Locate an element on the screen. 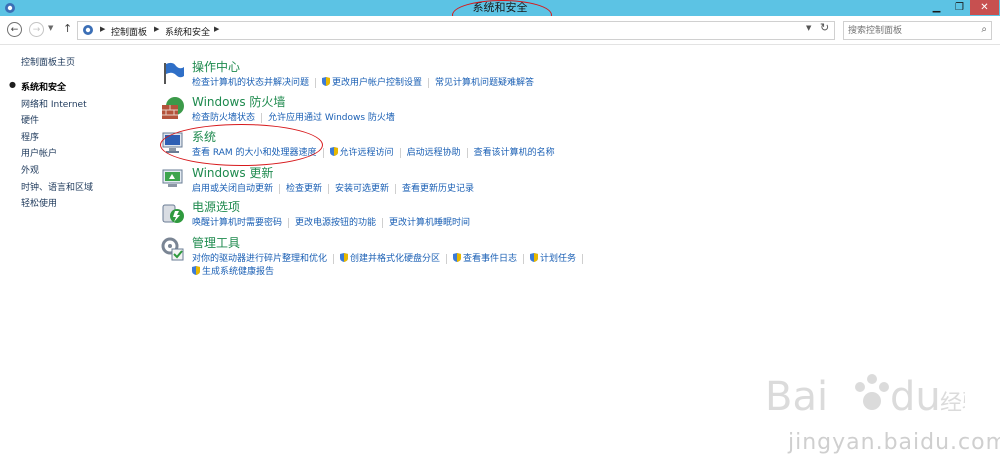 The width and height of the screenshot is (1000, 472). link-check-updates: 检查更新 is located at coordinates (304, 189).